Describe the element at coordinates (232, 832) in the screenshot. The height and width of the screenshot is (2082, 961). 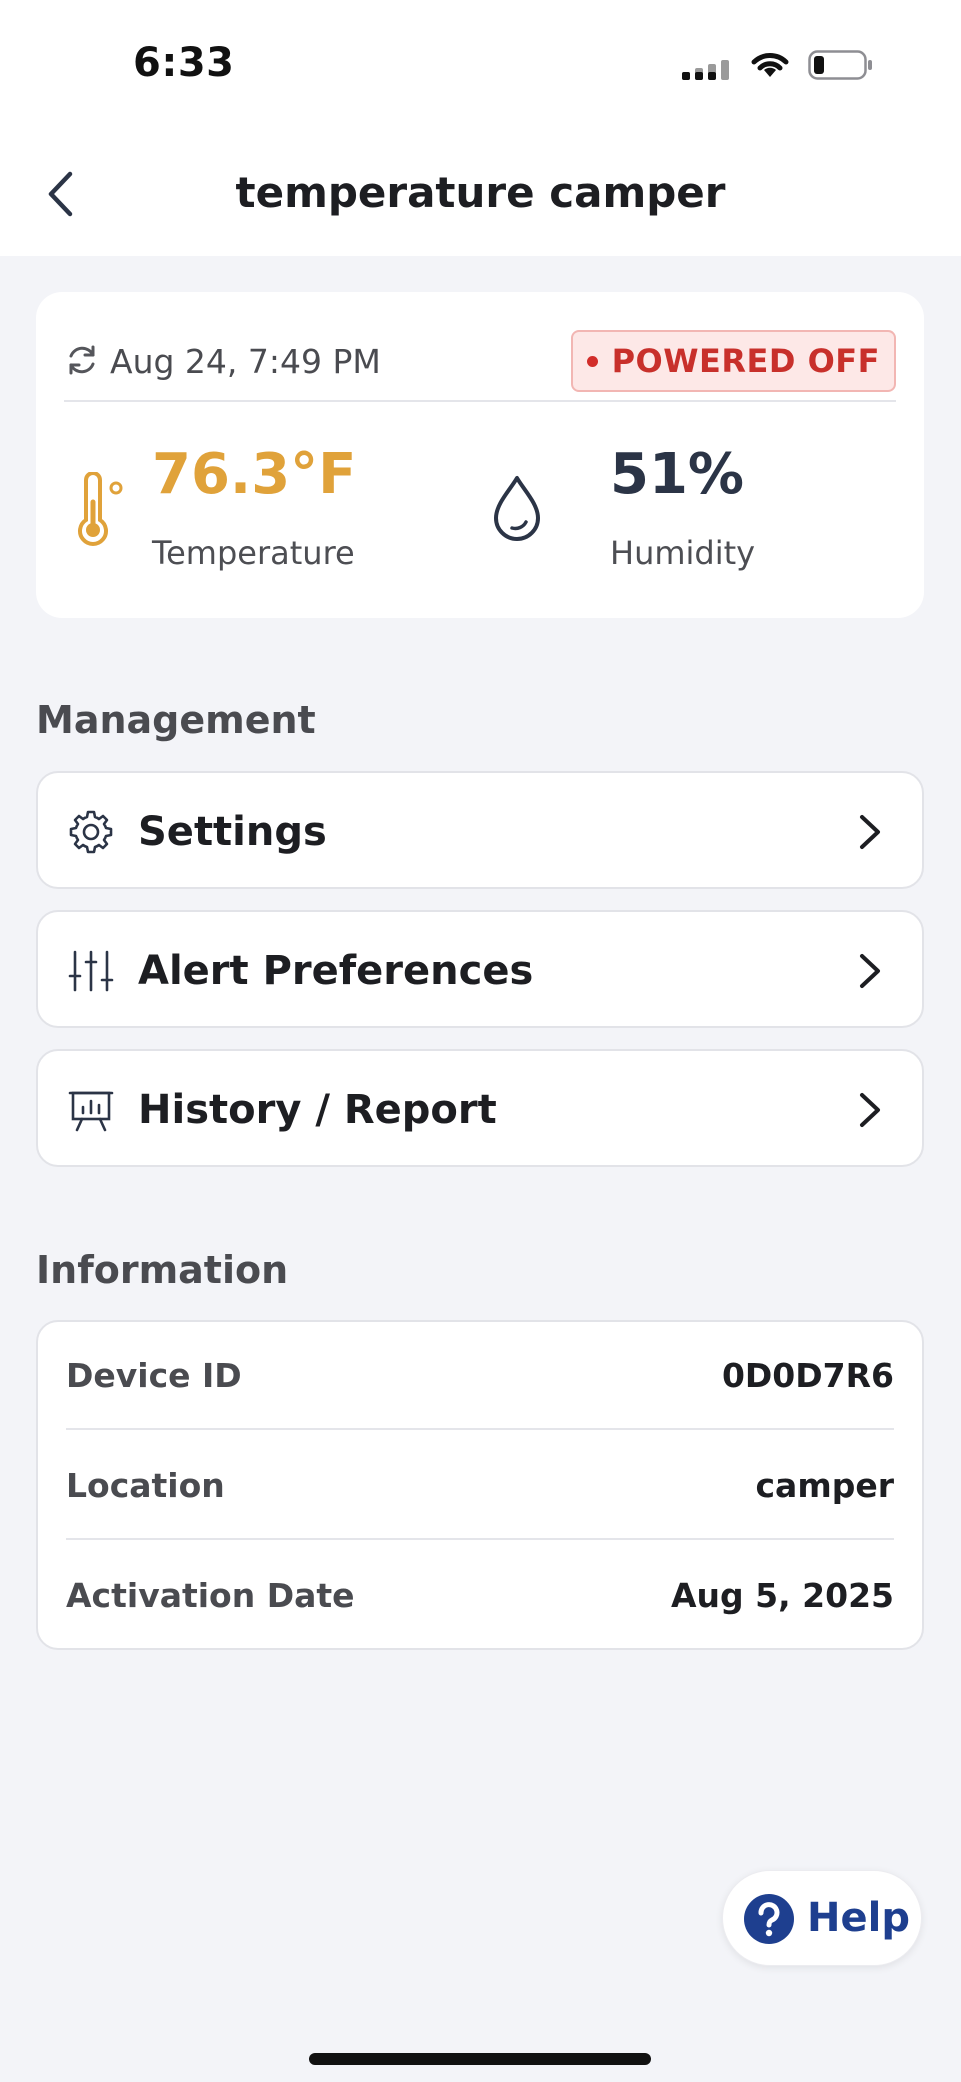
I see `menu-item-label: Settings` at that location.